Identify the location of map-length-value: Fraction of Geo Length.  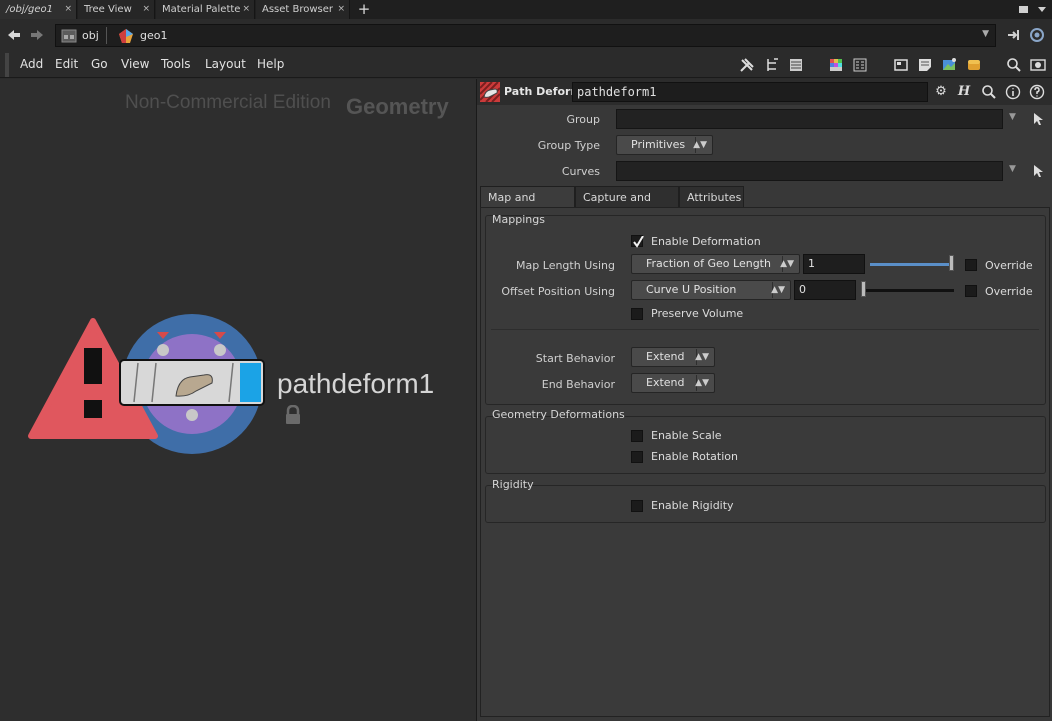
(708, 263).